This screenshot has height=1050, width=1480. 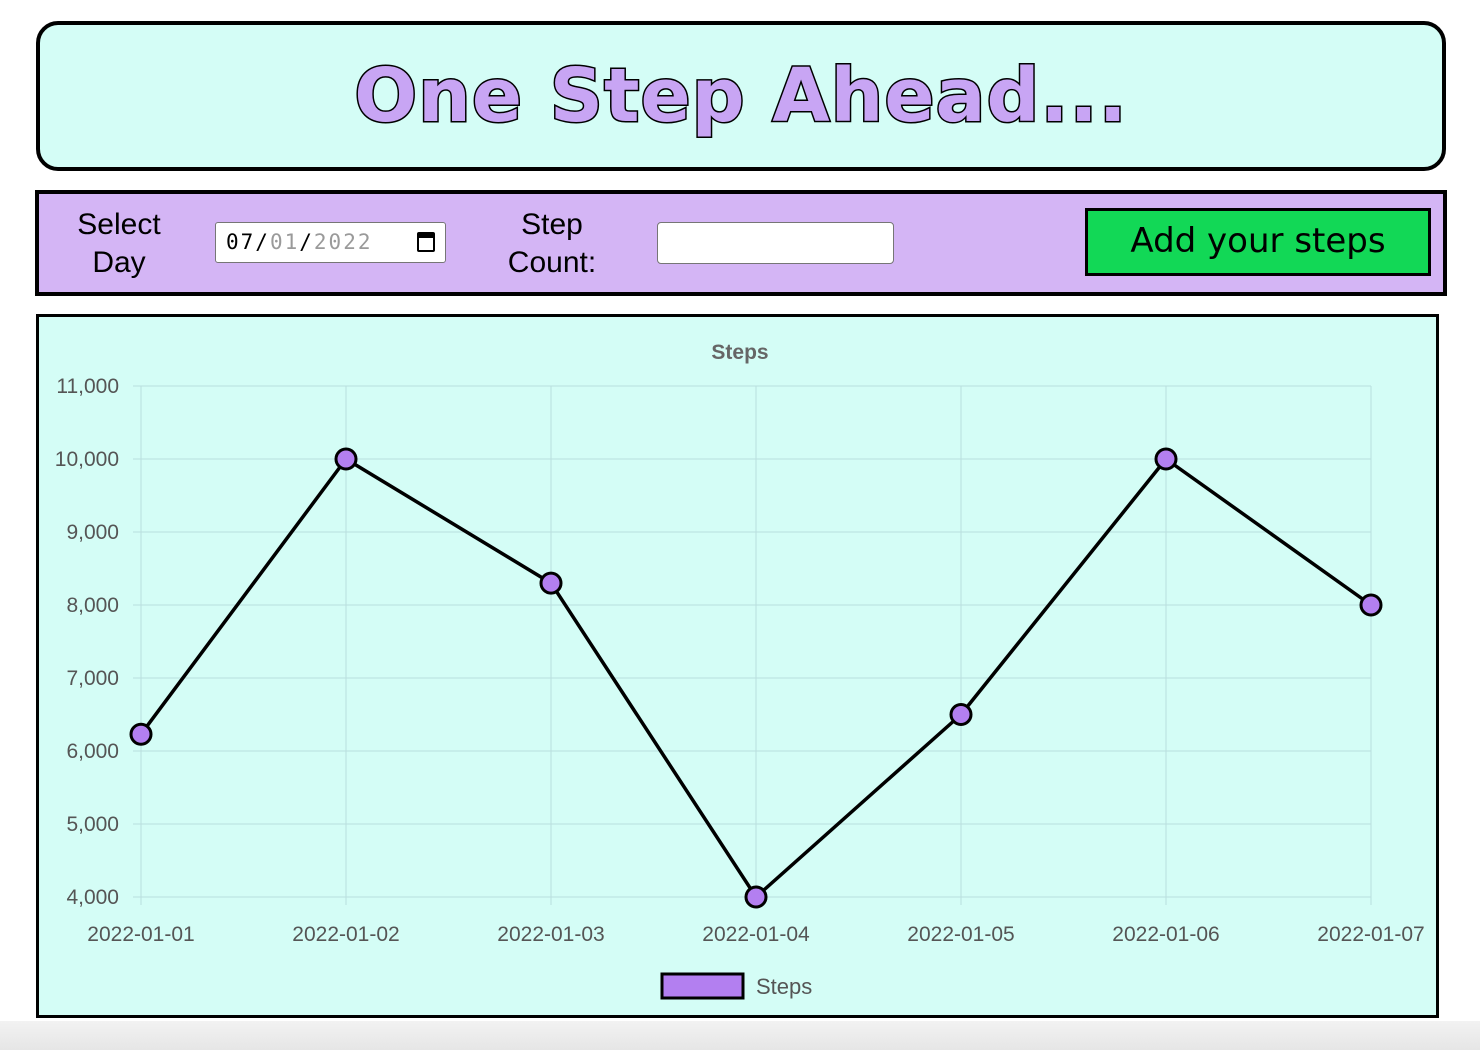 I want to click on x-tick-label: 2022-01-04, so click(x=756, y=934).